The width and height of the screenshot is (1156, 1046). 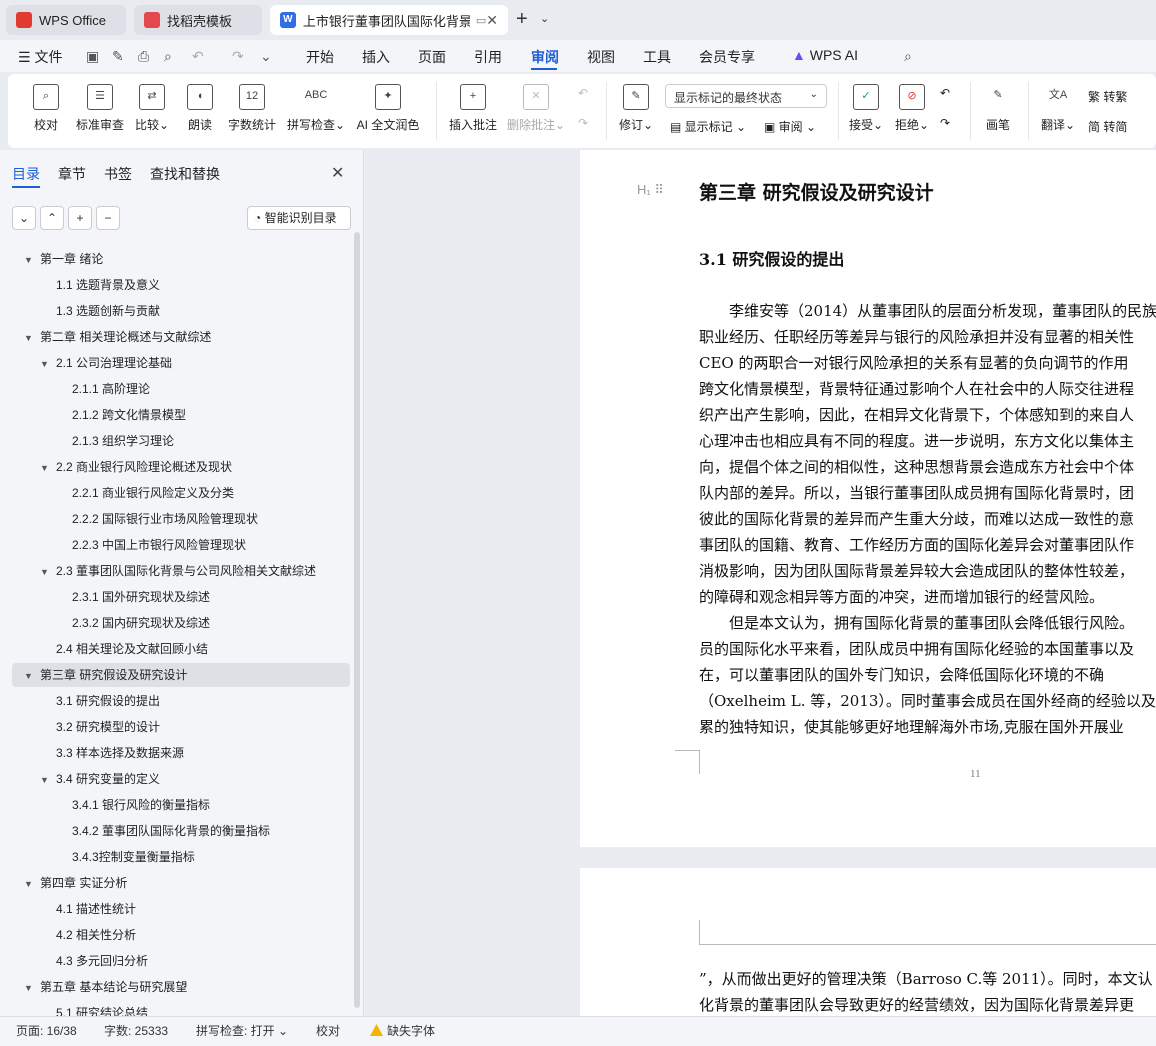 I want to click on insert-comment-button: + 插入批注, so click(x=473, y=108).